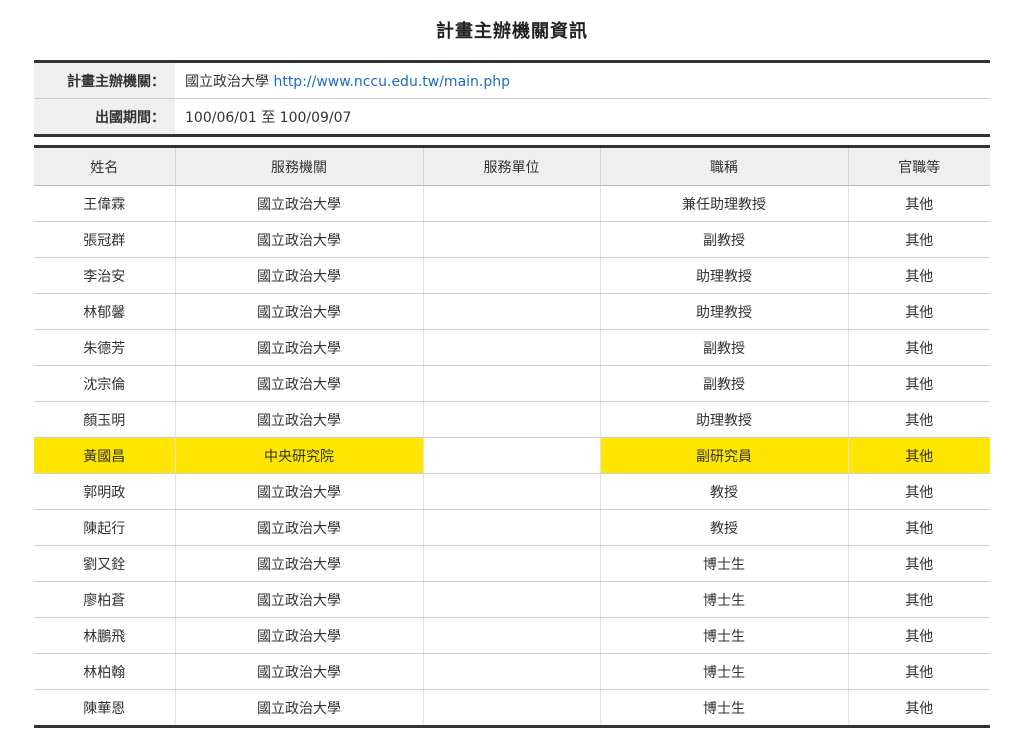 This screenshot has height=747, width=1024. What do you see at coordinates (512, 31) in the screenshot?
I see `page-title: 計畫主辦機關資訊` at bounding box center [512, 31].